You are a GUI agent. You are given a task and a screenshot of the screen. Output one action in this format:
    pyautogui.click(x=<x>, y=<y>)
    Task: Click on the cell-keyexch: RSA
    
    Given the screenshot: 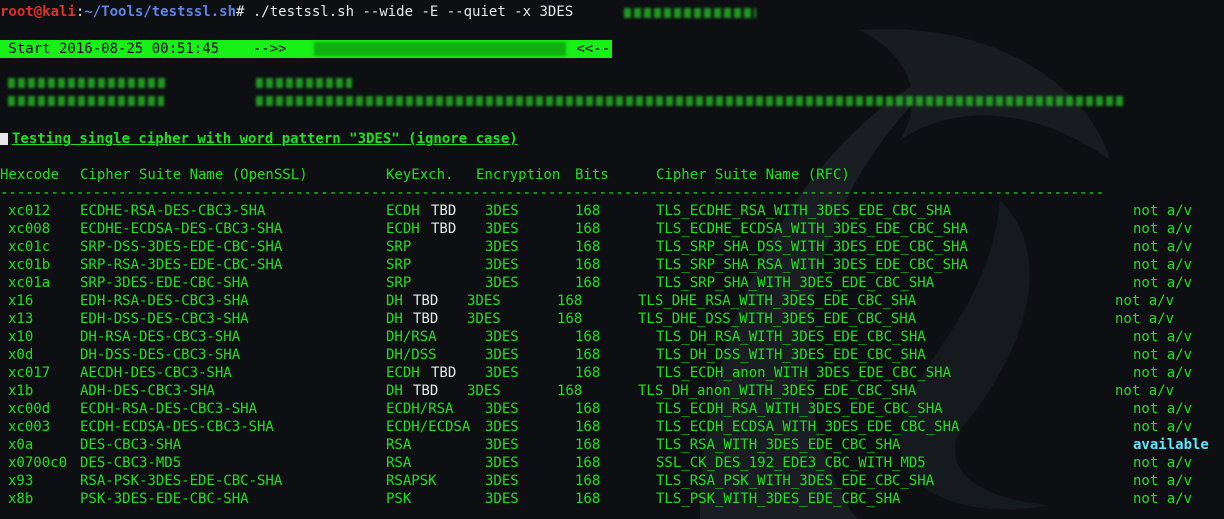 What is the action you would take?
    pyautogui.click(x=399, y=463)
    